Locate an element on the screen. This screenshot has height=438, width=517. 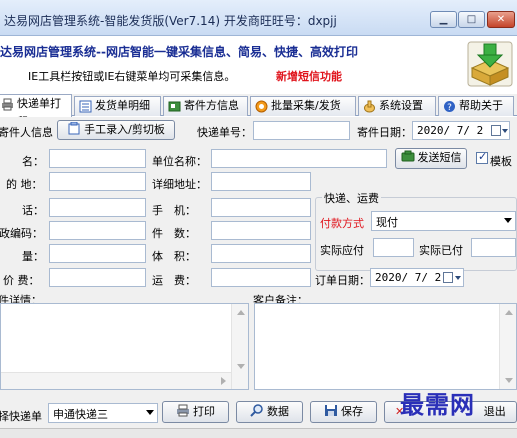
tab-bar: 快递单打印 发货单明细 寄件方信息 批量采集/发货 系统设置 ? 帮助关于 is located at coordinates (258, 111).